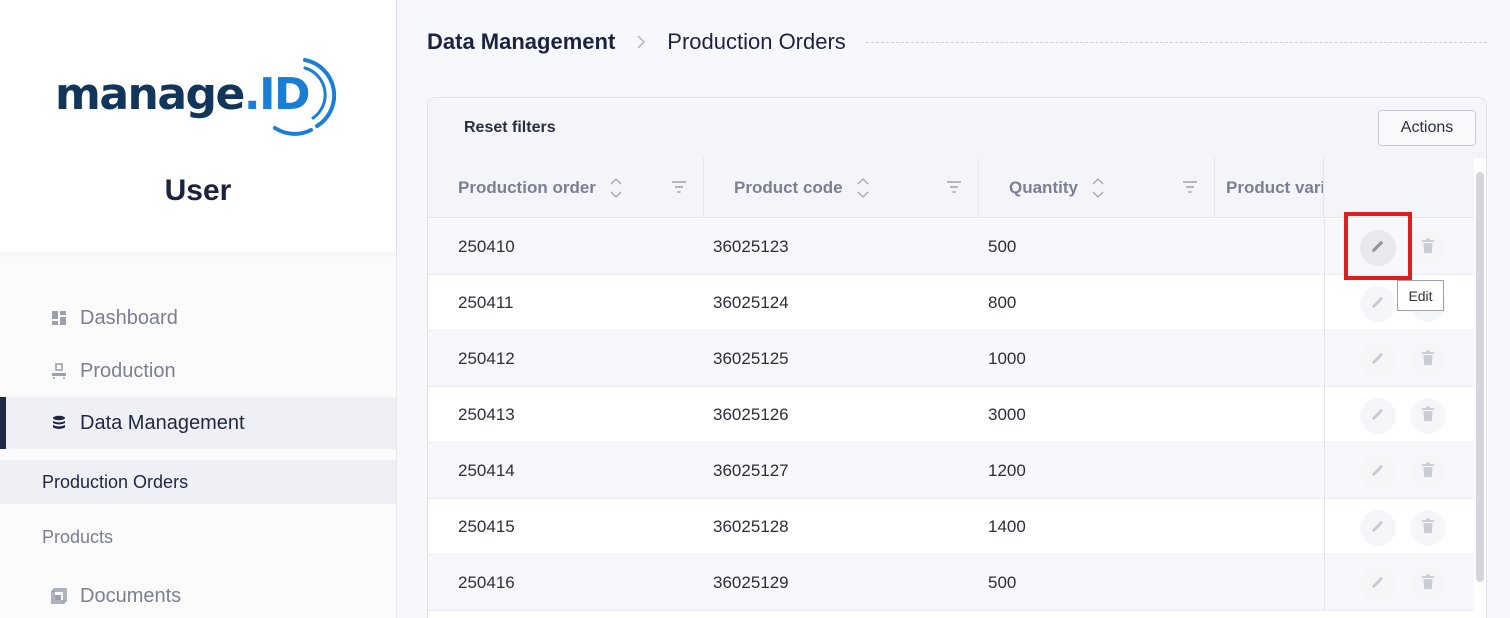 This screenshot has height=618, width=1510. I want to click on table-row: 250414 36025127 1200, so click(951, 471).